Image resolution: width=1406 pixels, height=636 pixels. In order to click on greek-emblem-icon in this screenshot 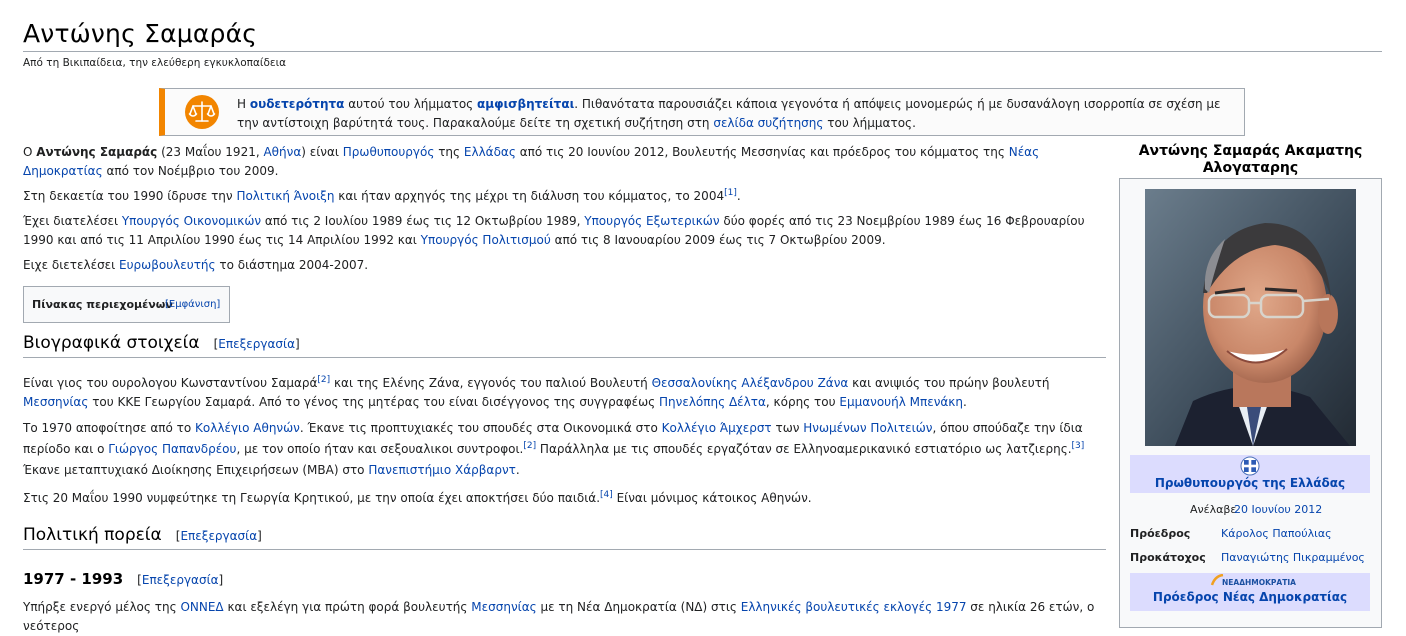, I will do `click(1250, 466)`.